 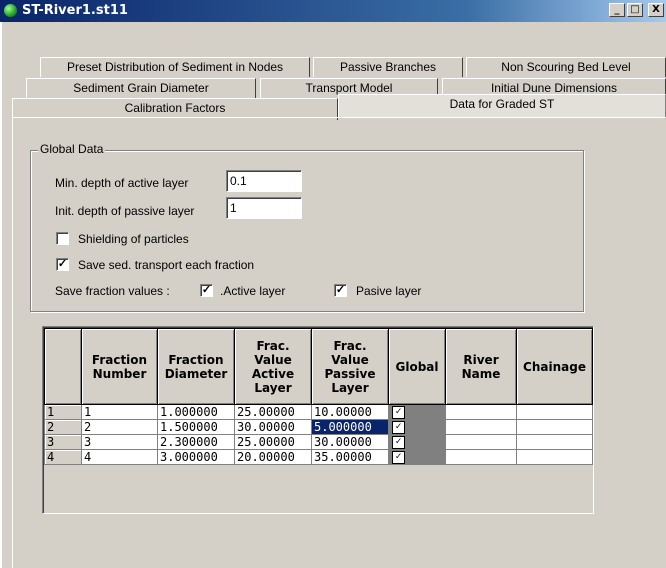 What do you see at coordinates (119, 412) in the screenshot?
I see `cell-fraction-number: 1` at bounding box center [119, 412].